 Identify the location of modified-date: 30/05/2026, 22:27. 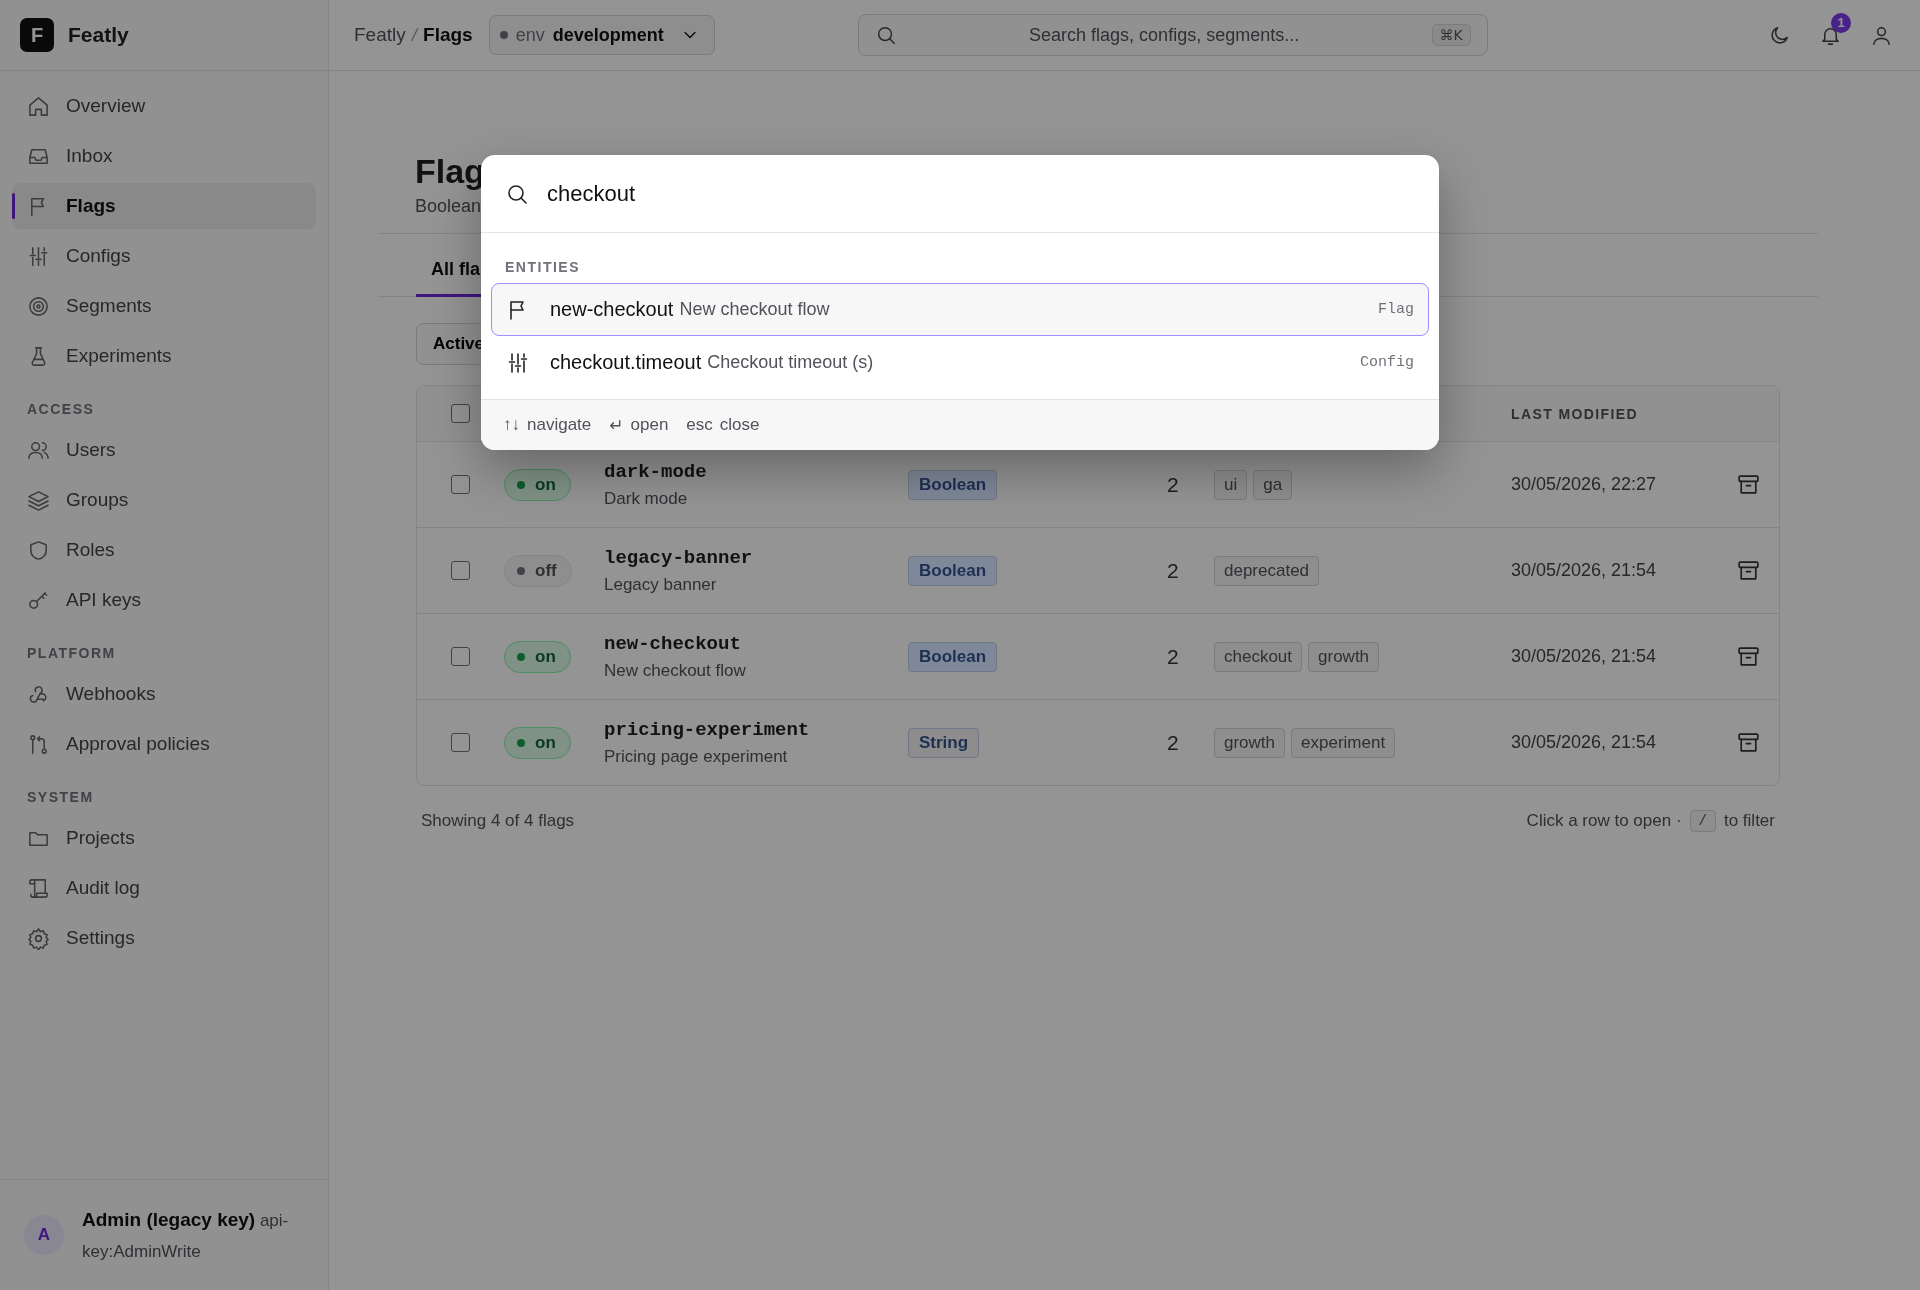
(1584, 484).